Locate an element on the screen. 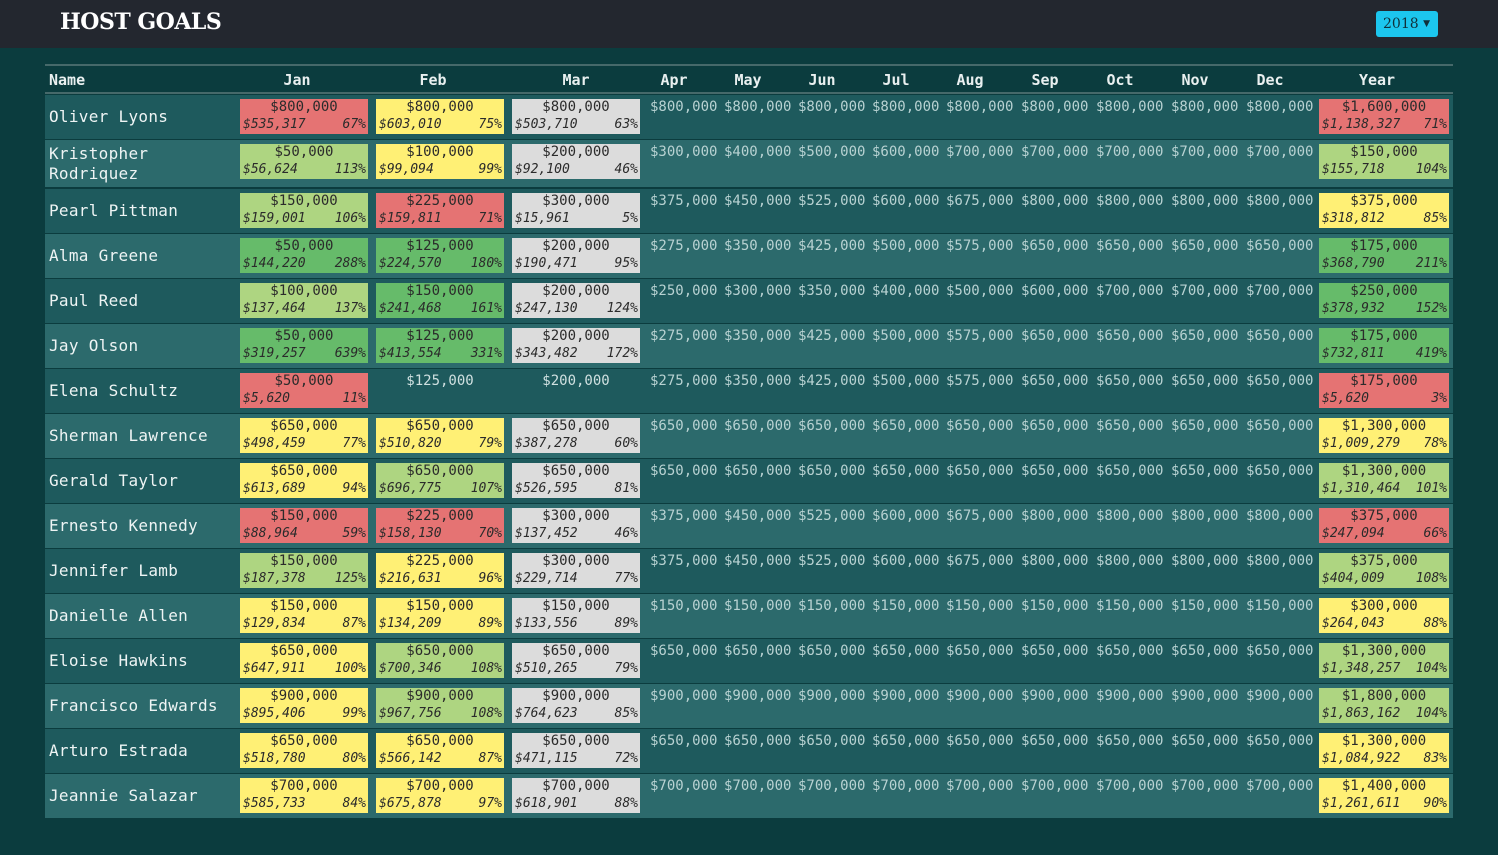 The image size is (1498, 855). month-cell: $900,000 $895,406 99% is located at coordinates (304, 705).